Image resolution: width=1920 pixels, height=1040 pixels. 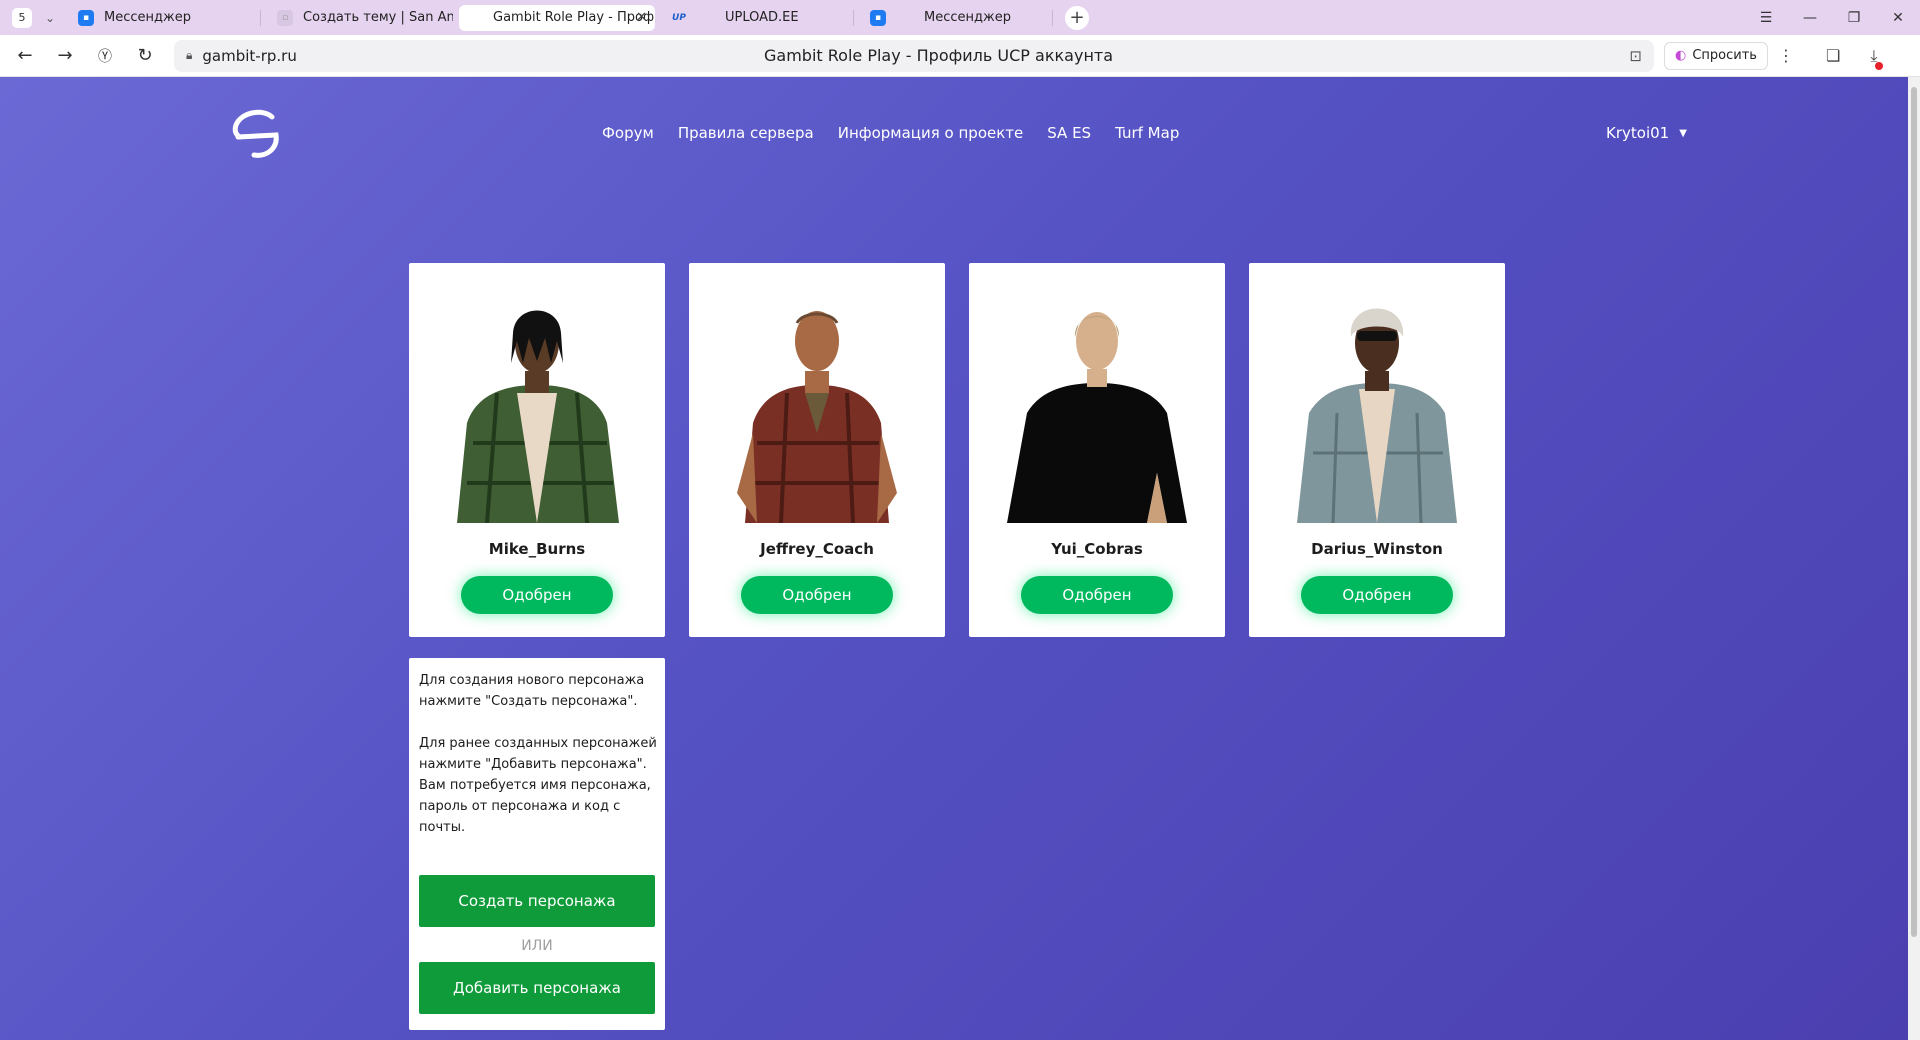 I want to click on ai-sparkle-icon: ◐, so click(x=1681, y=55).